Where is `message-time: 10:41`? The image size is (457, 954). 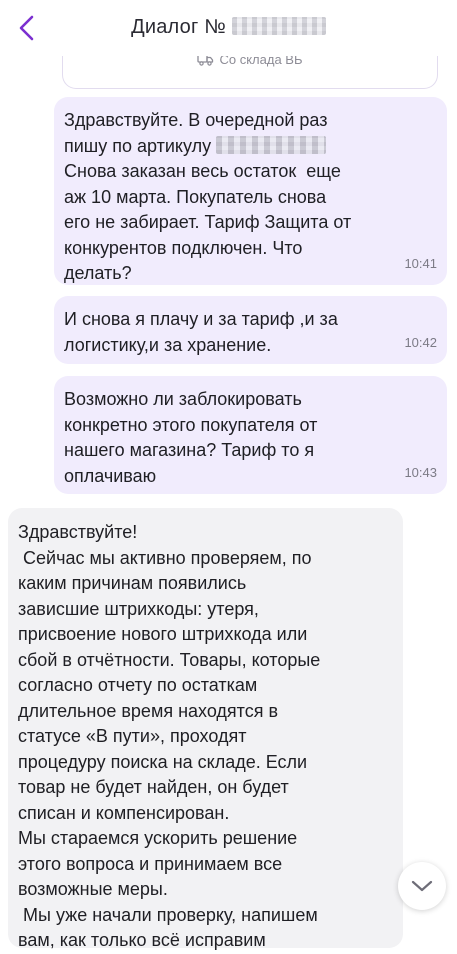
message-time: 10:41 is located at coordinates (420, 263).